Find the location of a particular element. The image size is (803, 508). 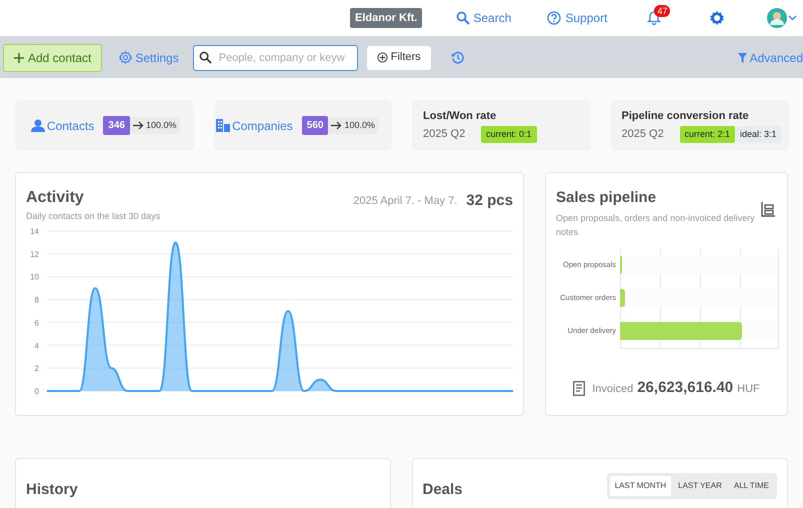

user-menu is located at coordinates (782, 18).